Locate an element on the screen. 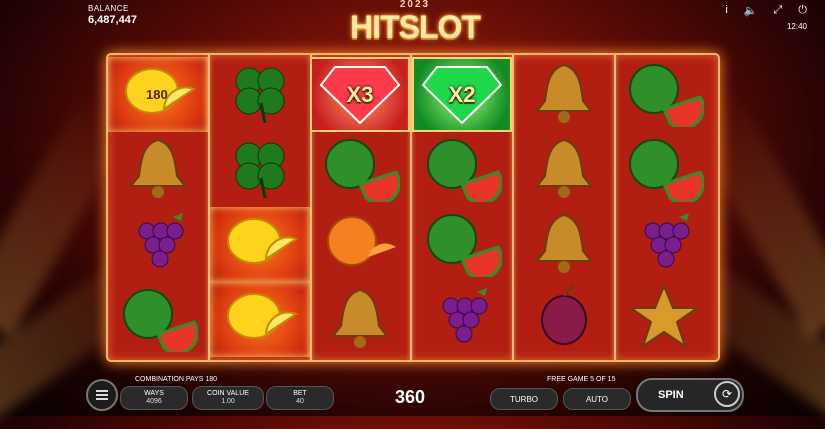 This screenshot has height=429, width=825. balance-value: 6,487,447 is located at coordinates (112, 20).